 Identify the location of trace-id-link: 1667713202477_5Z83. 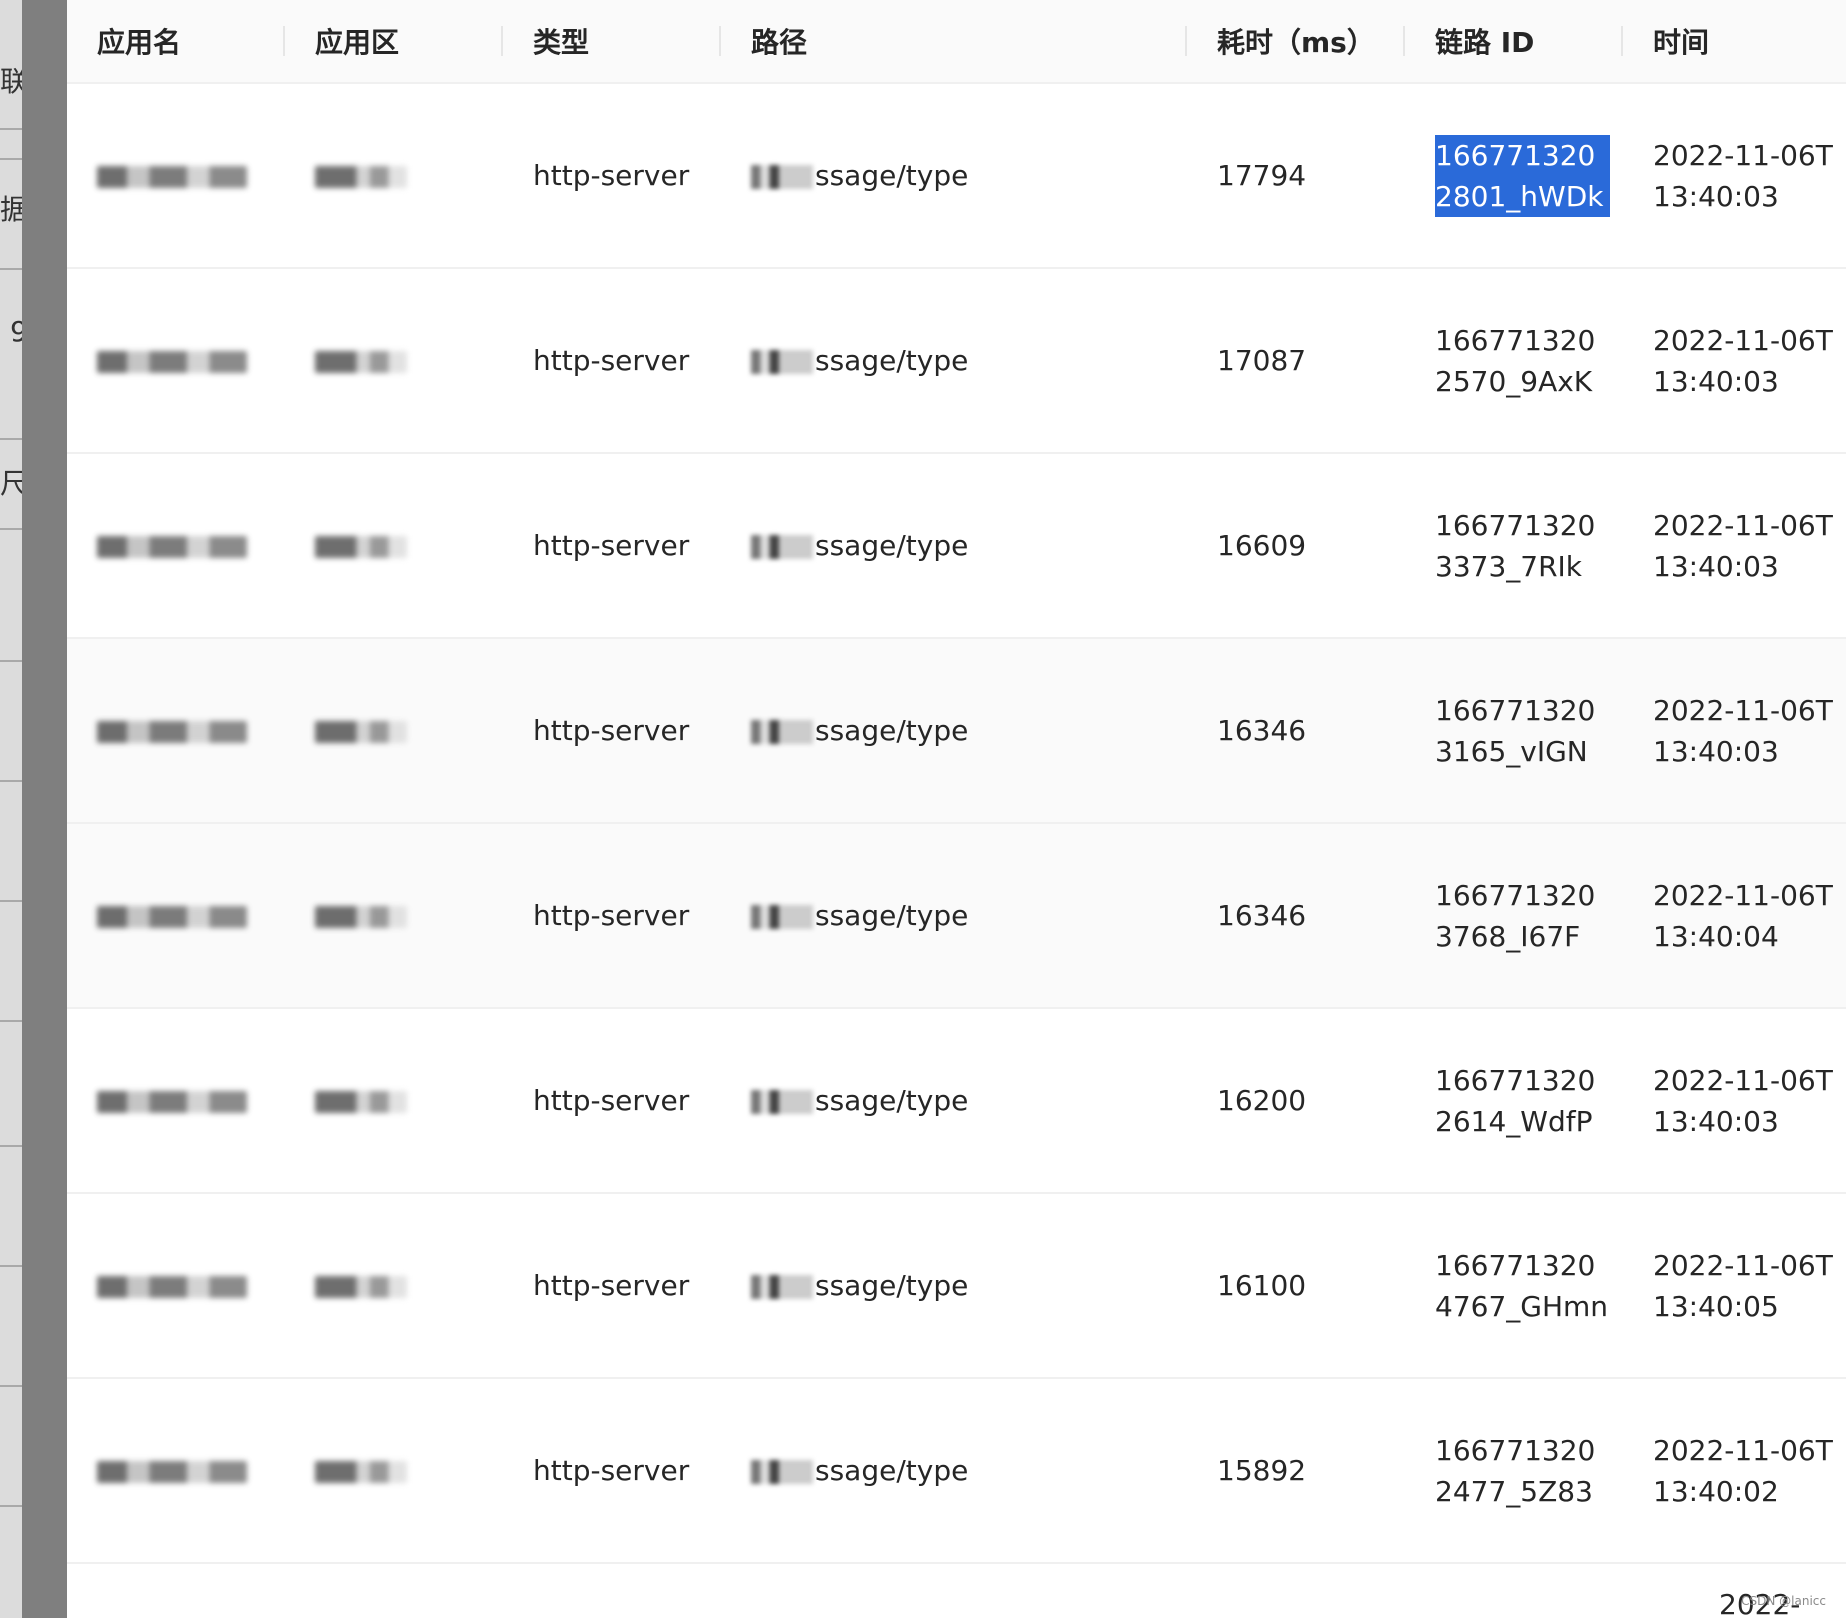
(1522, 1471).